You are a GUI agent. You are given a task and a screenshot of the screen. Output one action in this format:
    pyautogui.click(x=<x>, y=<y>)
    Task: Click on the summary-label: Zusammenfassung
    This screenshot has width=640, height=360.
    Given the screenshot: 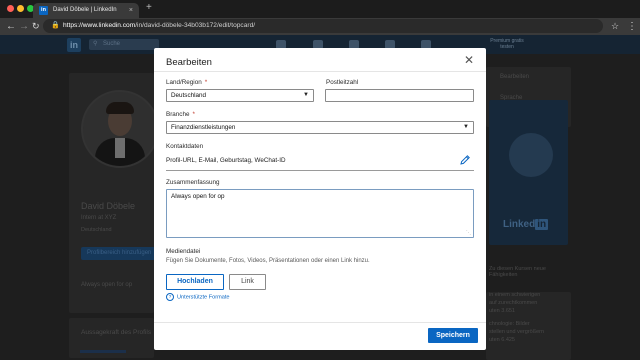 What is the action you would take?
    pyautogui.click(x=193, y=182)
    